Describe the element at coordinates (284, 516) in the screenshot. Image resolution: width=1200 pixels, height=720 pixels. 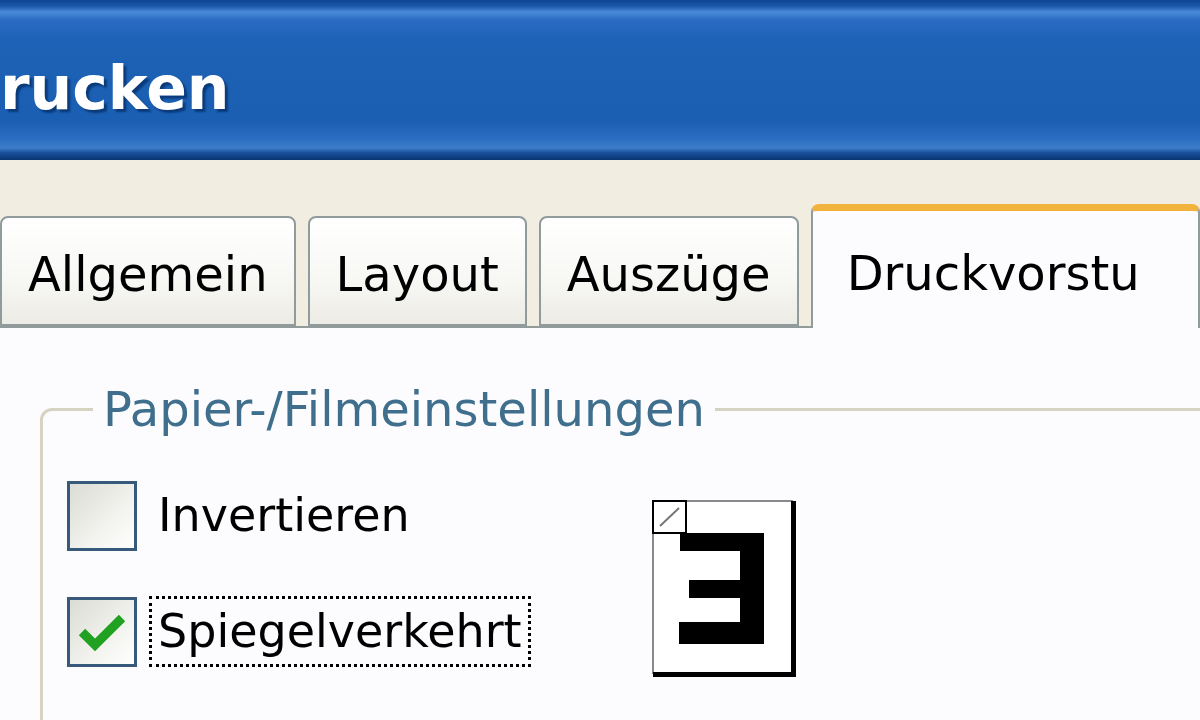
I see `checkbox-label: Invertieren` at that location.